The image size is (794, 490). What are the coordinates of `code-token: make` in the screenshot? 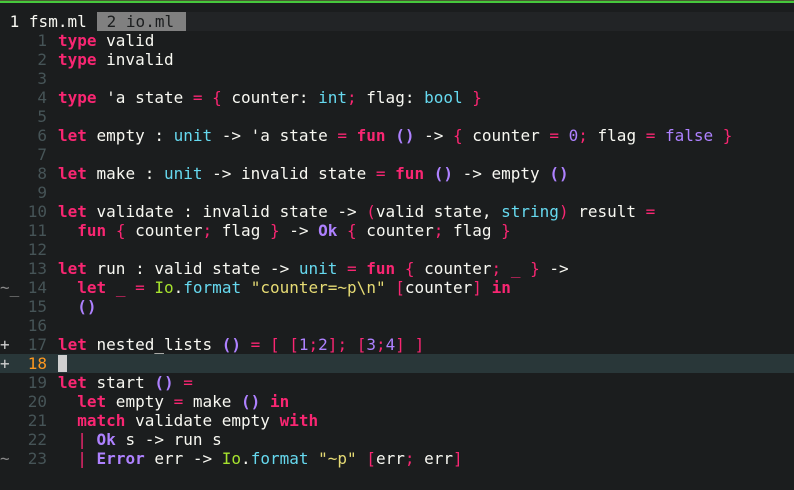 It's located at (212, 401).